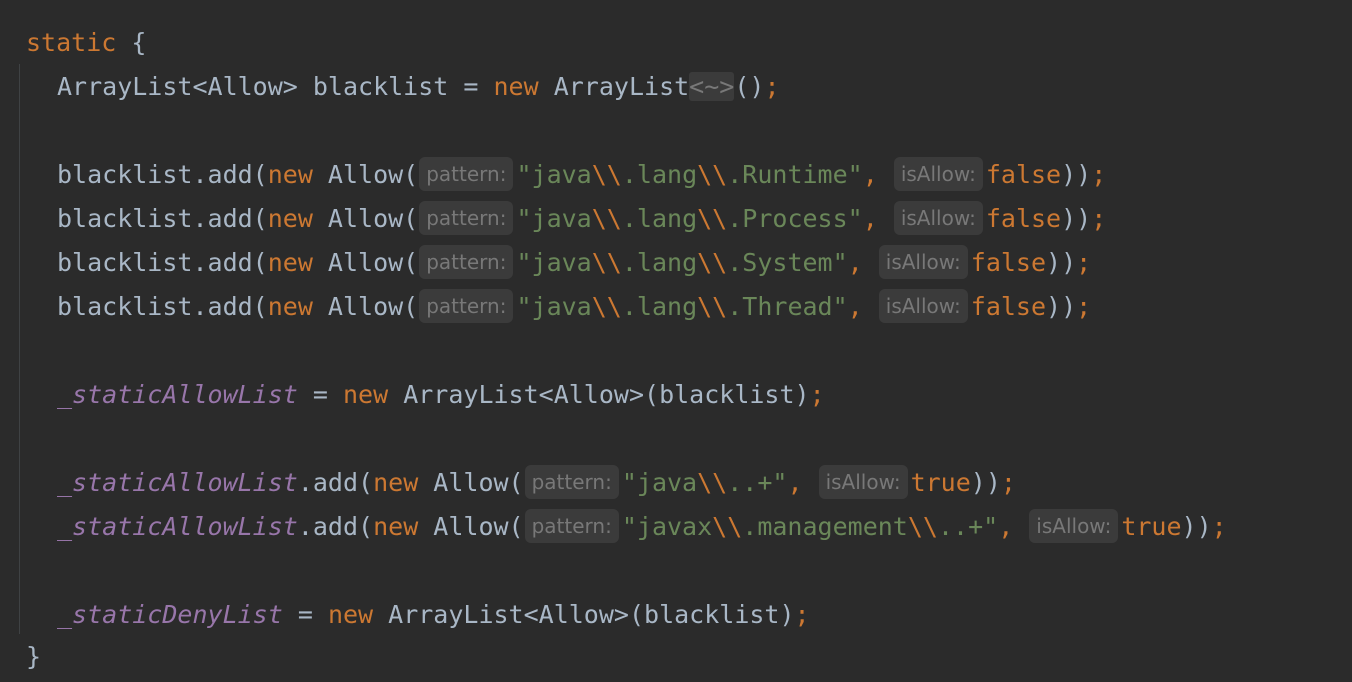 This screenshot has width=1352, height=682. I want to click on diamond-fold: <~>, so click(712, 86).